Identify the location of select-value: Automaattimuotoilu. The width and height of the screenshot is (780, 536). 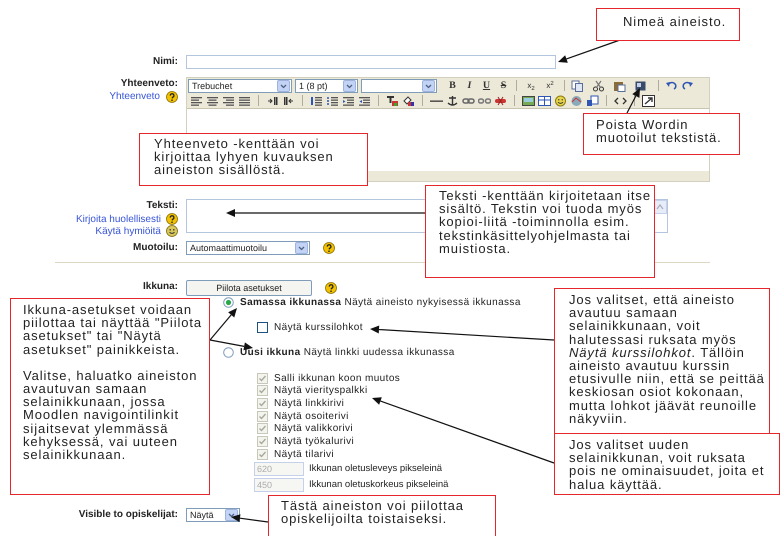
(229, 248).